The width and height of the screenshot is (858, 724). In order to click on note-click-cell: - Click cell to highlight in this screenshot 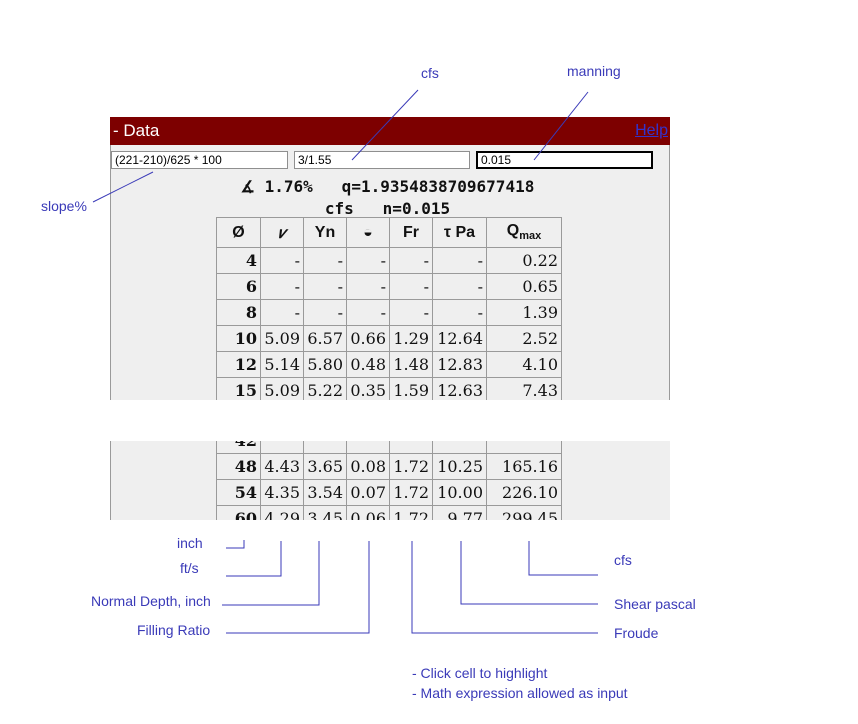, I will do `click(480, 673)`.